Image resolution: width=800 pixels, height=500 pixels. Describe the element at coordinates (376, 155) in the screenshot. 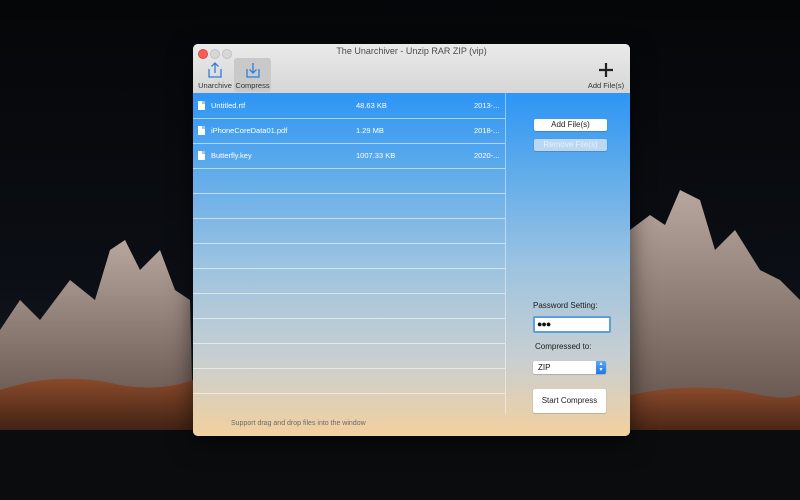

I see `file-size: 1007.33 KB` at that location.